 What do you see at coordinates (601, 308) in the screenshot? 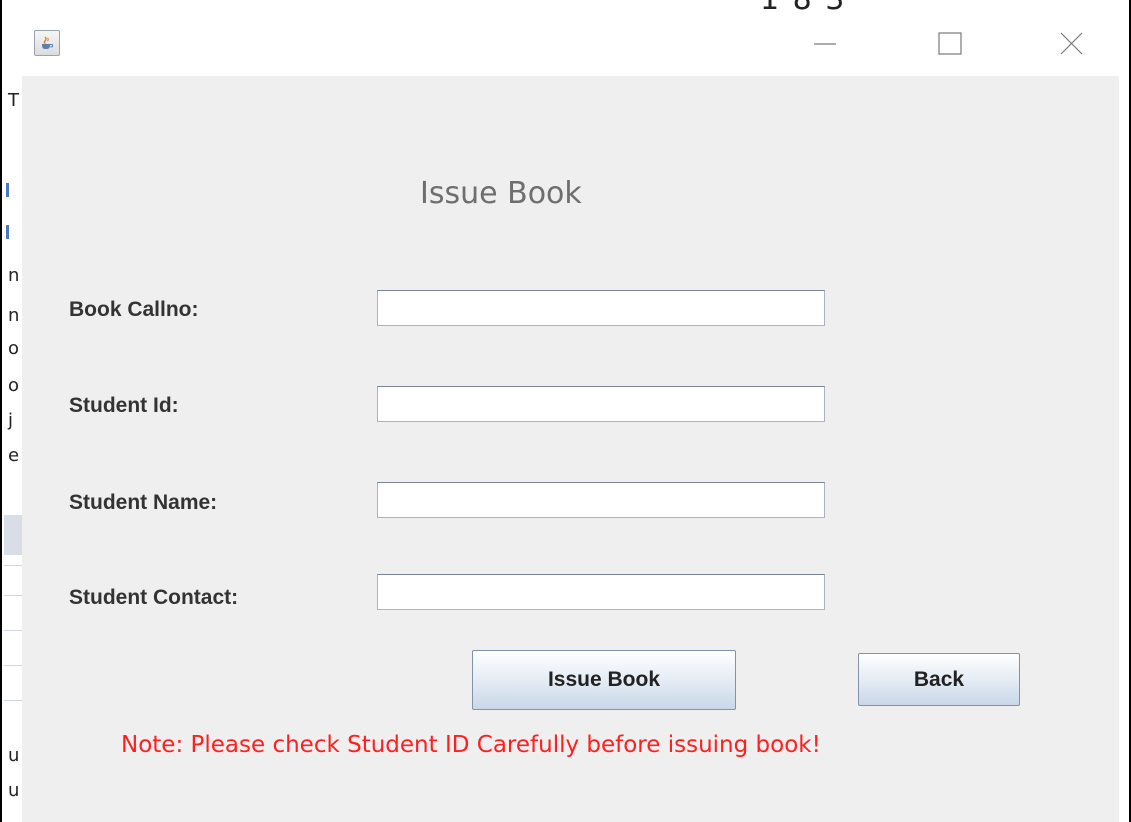
I see `book-callno-input` at bounding box center [601, 308].